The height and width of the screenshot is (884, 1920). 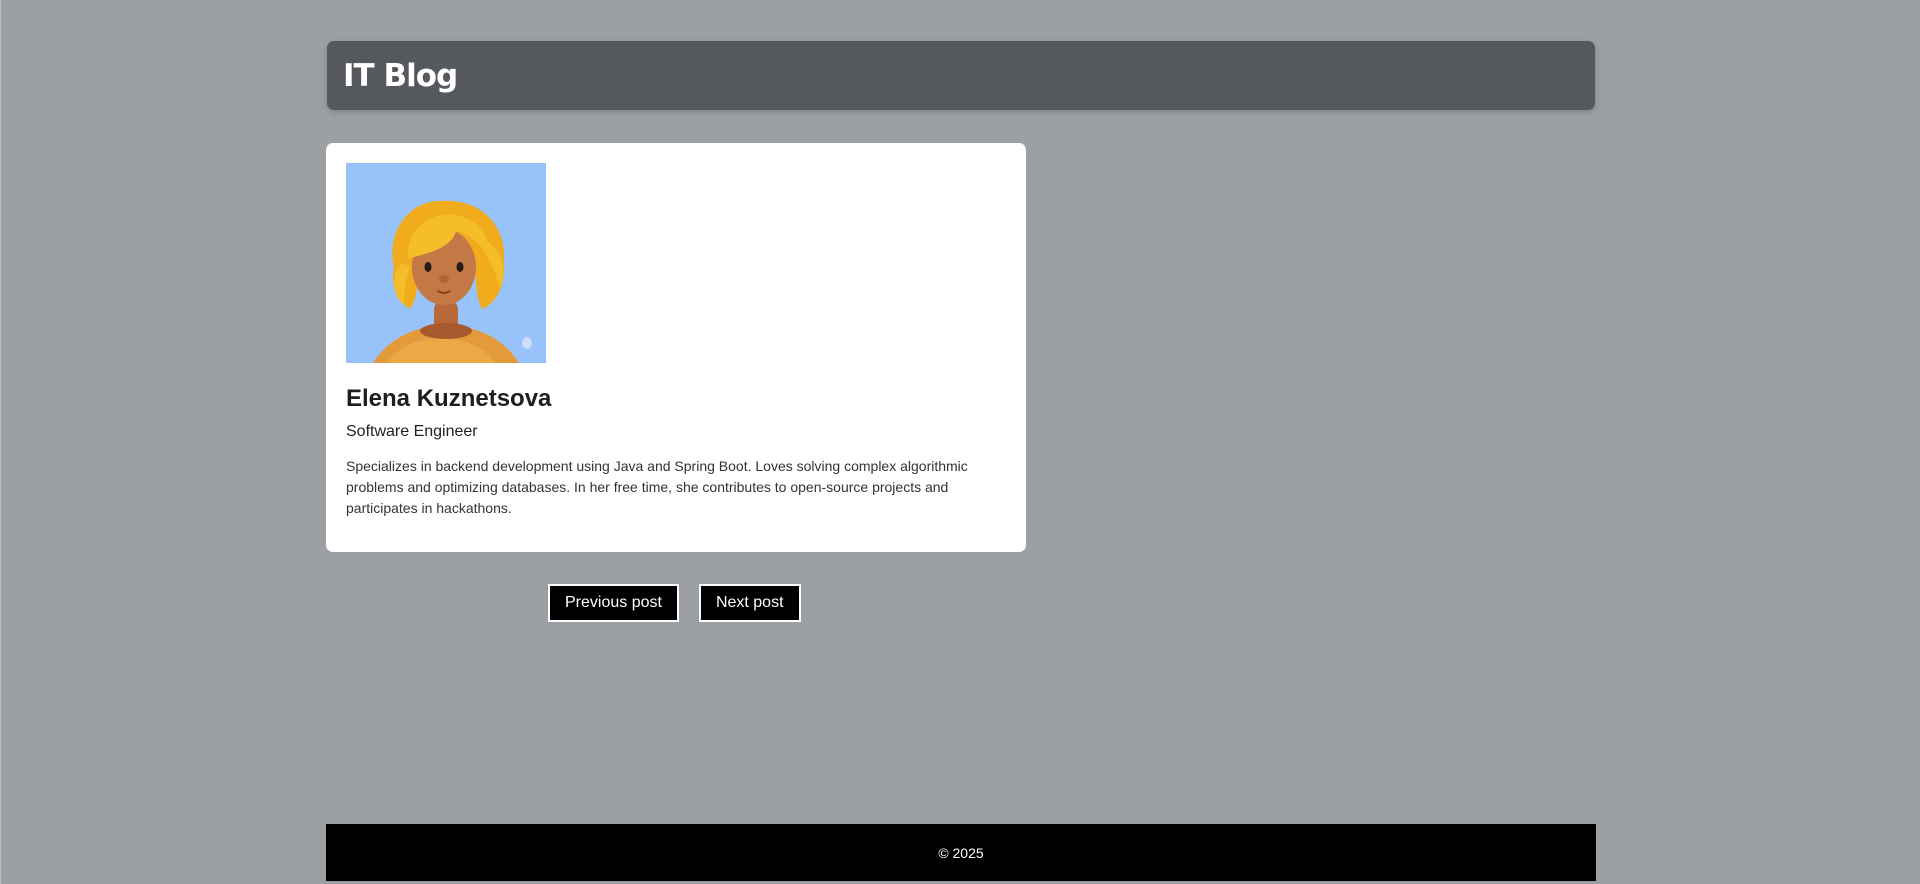 What do you see at coordinates (449, 398) in the screenshot?
I see `author-name: Elena Kuznetsova` at bounding box center [449, 398].